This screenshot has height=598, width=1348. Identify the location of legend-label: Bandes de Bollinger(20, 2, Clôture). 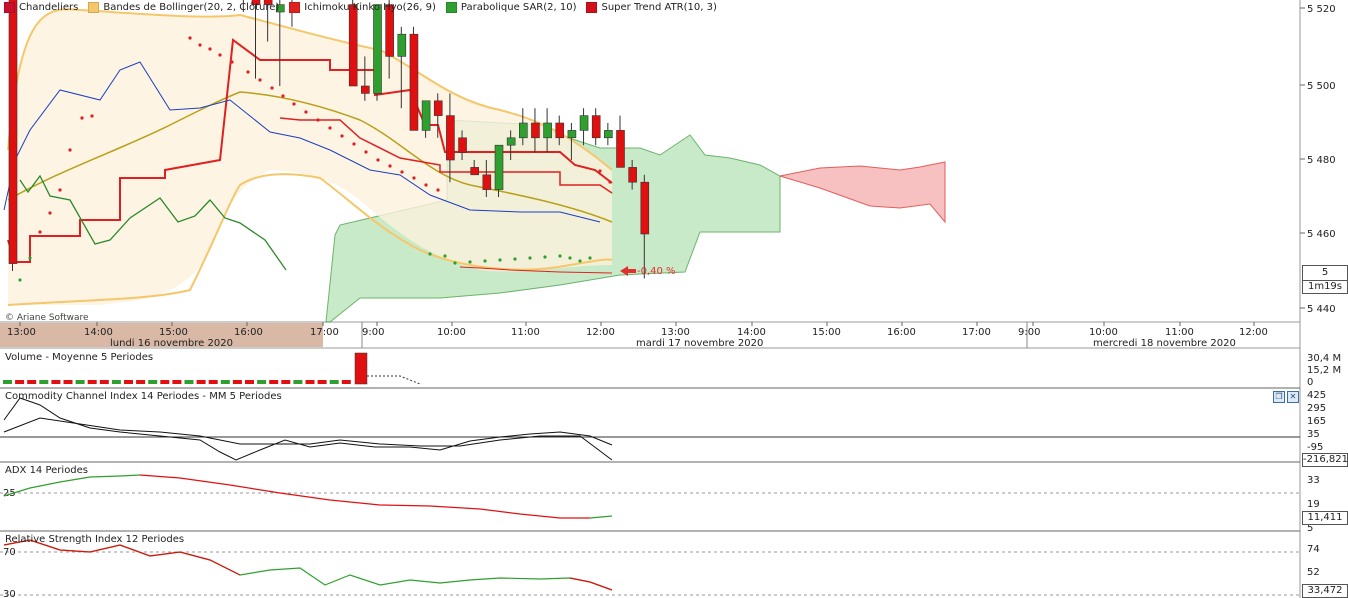
(191, 7).